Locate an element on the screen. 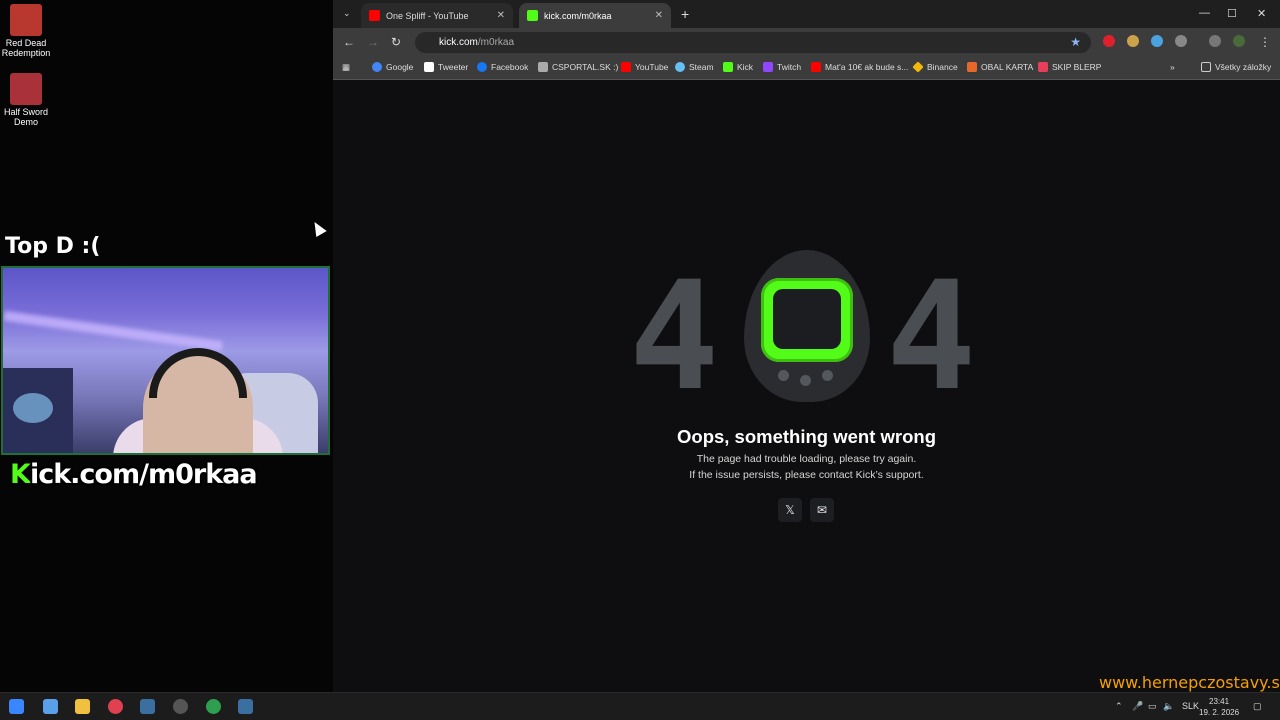  tab-youtube: One Spliff - YouTube ✕ is located at coordinates (437, 15).